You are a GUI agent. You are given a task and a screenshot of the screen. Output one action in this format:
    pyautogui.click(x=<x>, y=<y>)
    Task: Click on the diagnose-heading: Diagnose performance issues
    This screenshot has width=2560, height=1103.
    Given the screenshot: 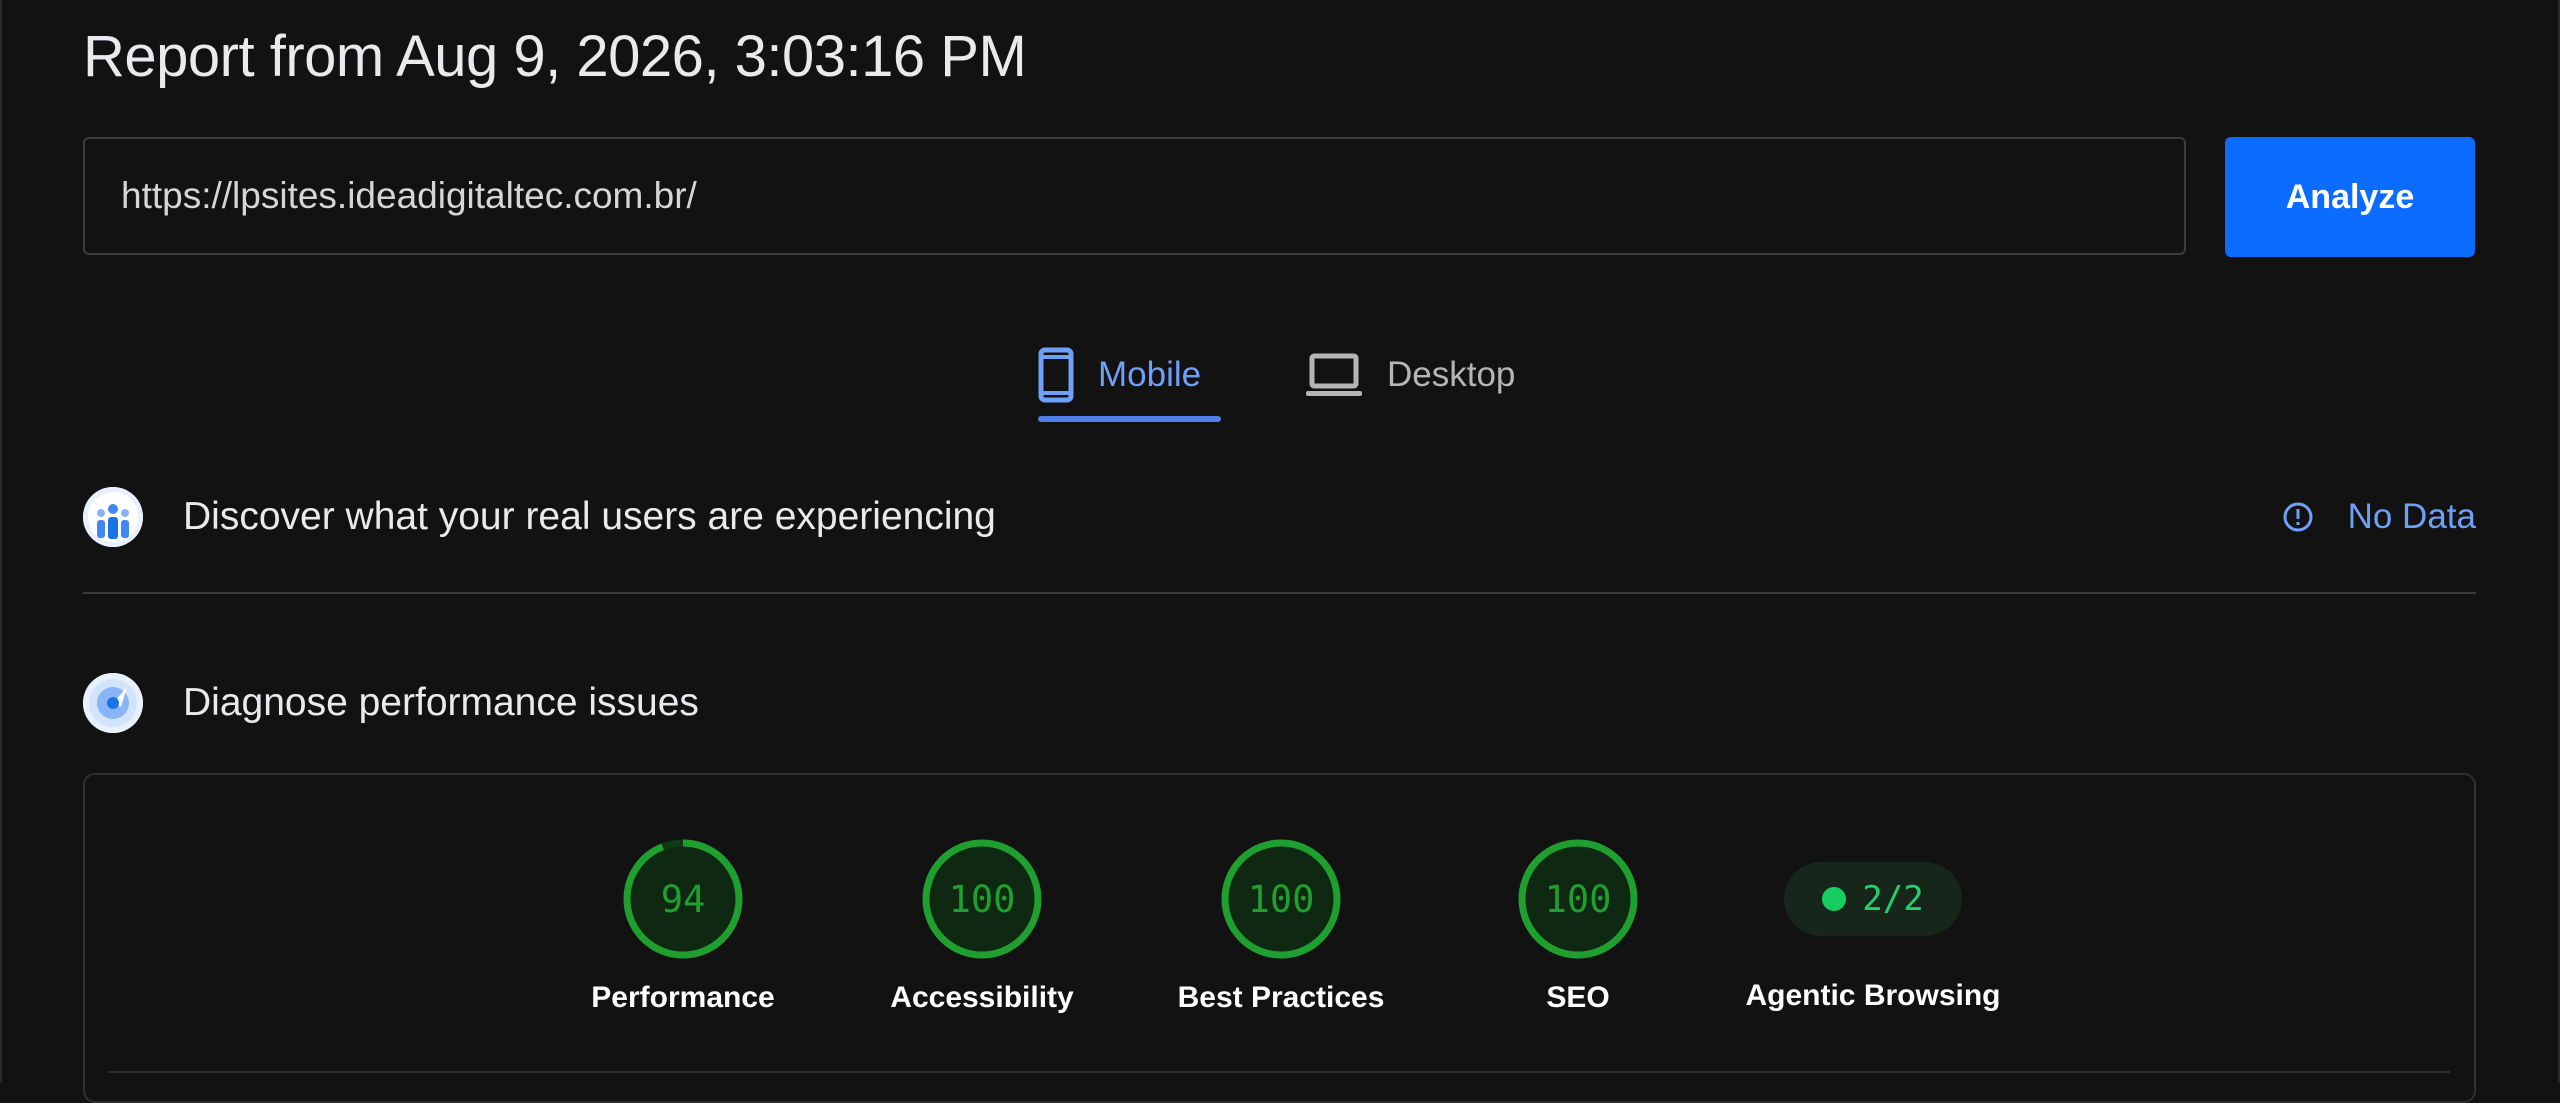 What is the action you would take?
    pyautogui.click(x=441, y=702)
    